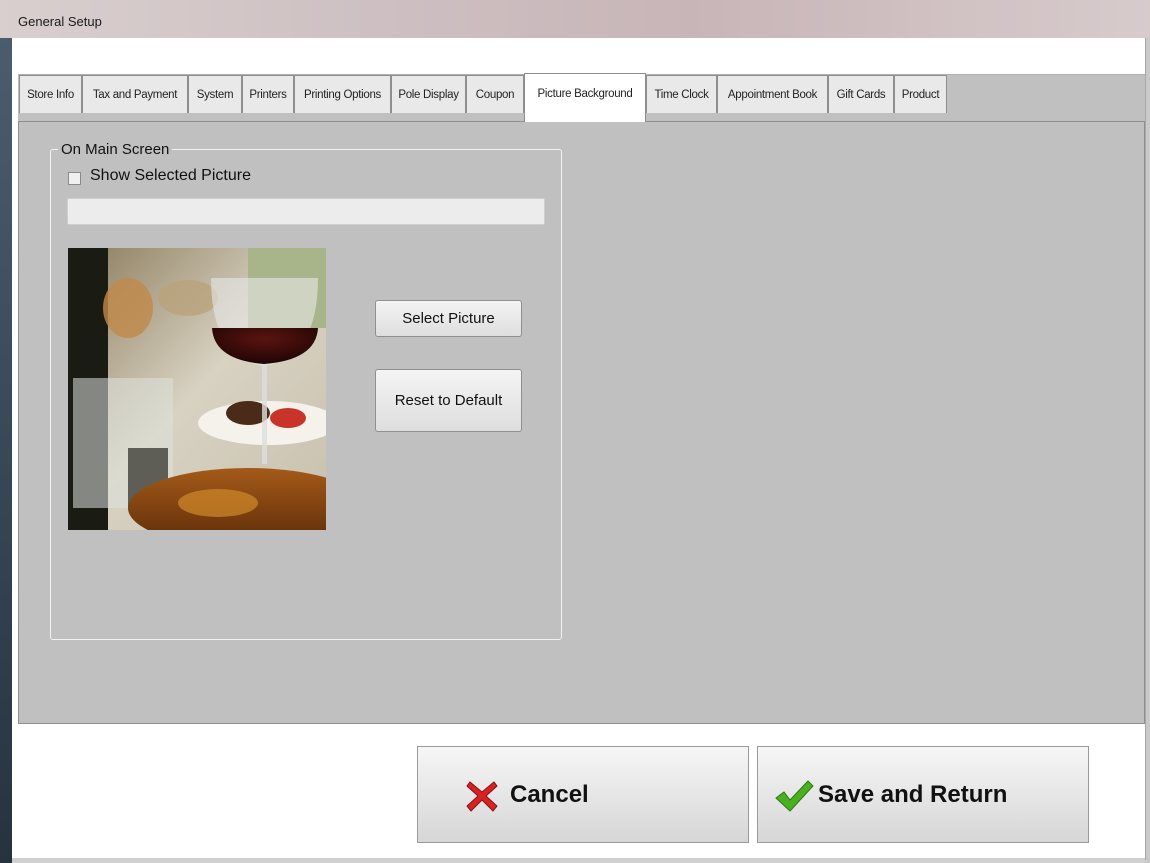 The image size is (1150, 863). Describe the element at coordinates (74, 178) in the screenshot. I see `show-picture-checkbox` at that location.